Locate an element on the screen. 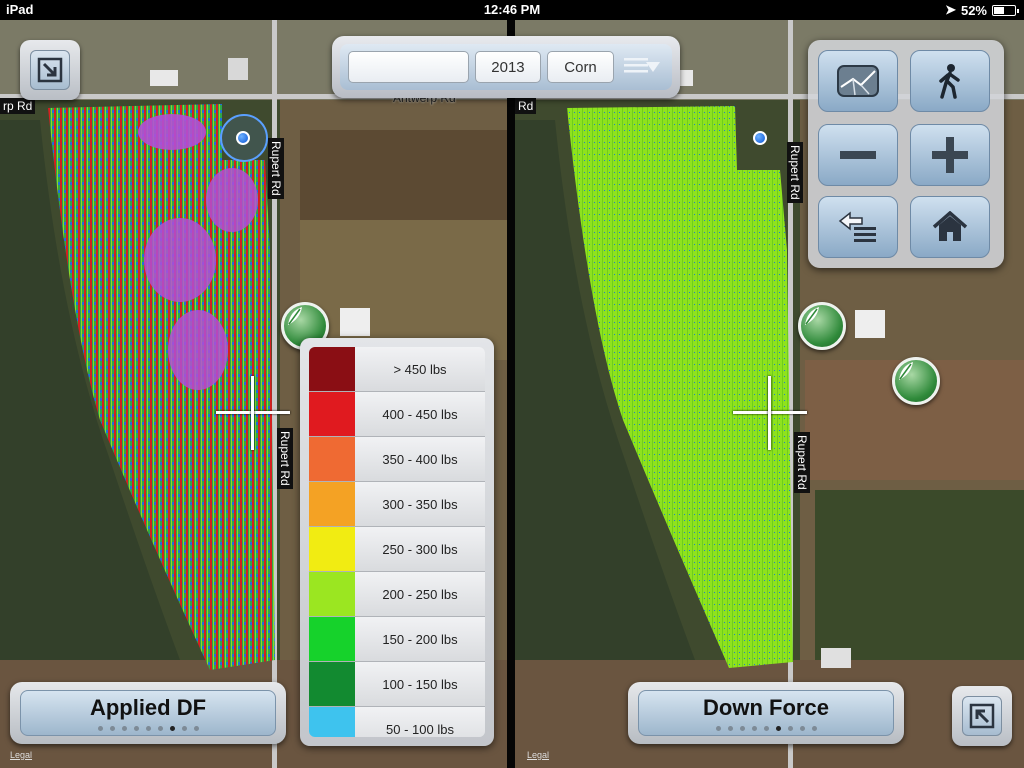 This screenshot has width=1024, height=768. legend-item: 150 - 200 lbs is located at coordinates (397, 639).